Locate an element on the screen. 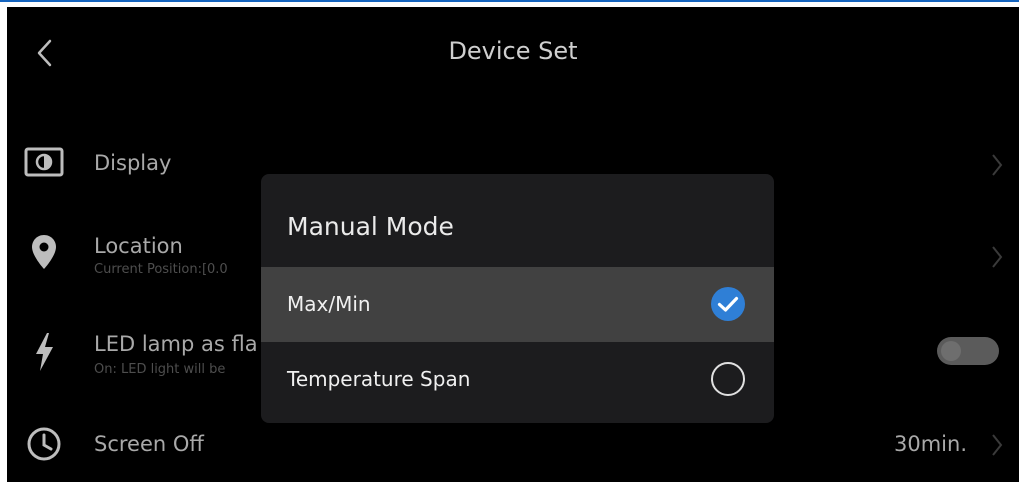 Image resolution: width=1019 pixels, height=482 pixels. option-max-min: Max/Min is located at coordinates (517, 304).